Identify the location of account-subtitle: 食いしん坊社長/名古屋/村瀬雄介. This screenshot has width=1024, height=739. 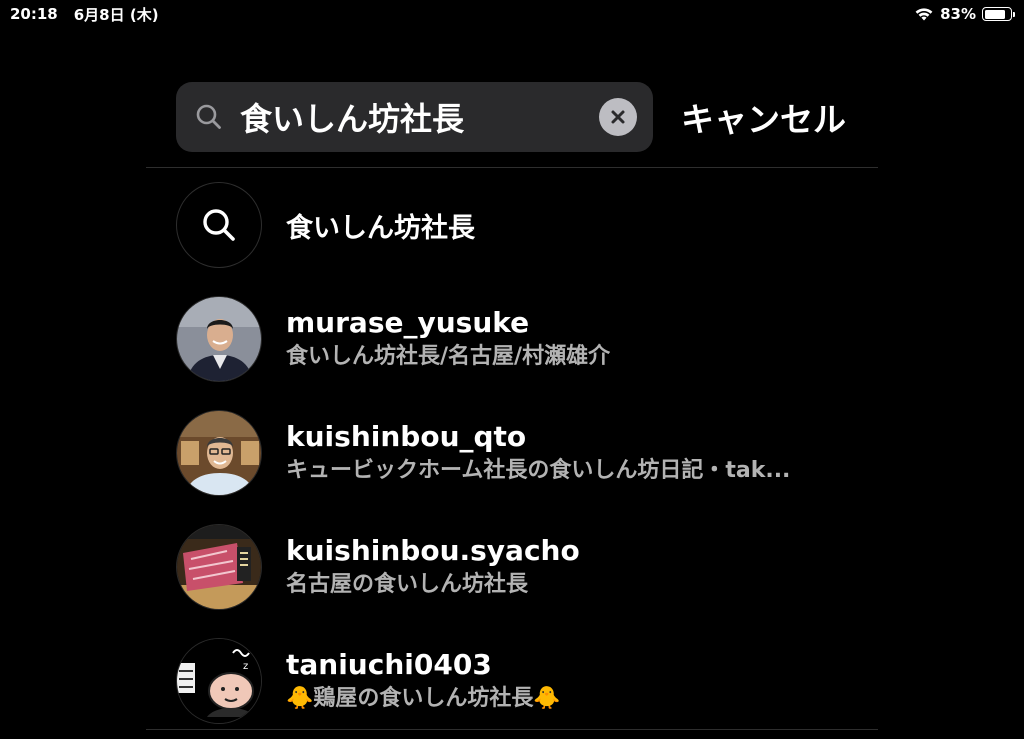
(448, 356).